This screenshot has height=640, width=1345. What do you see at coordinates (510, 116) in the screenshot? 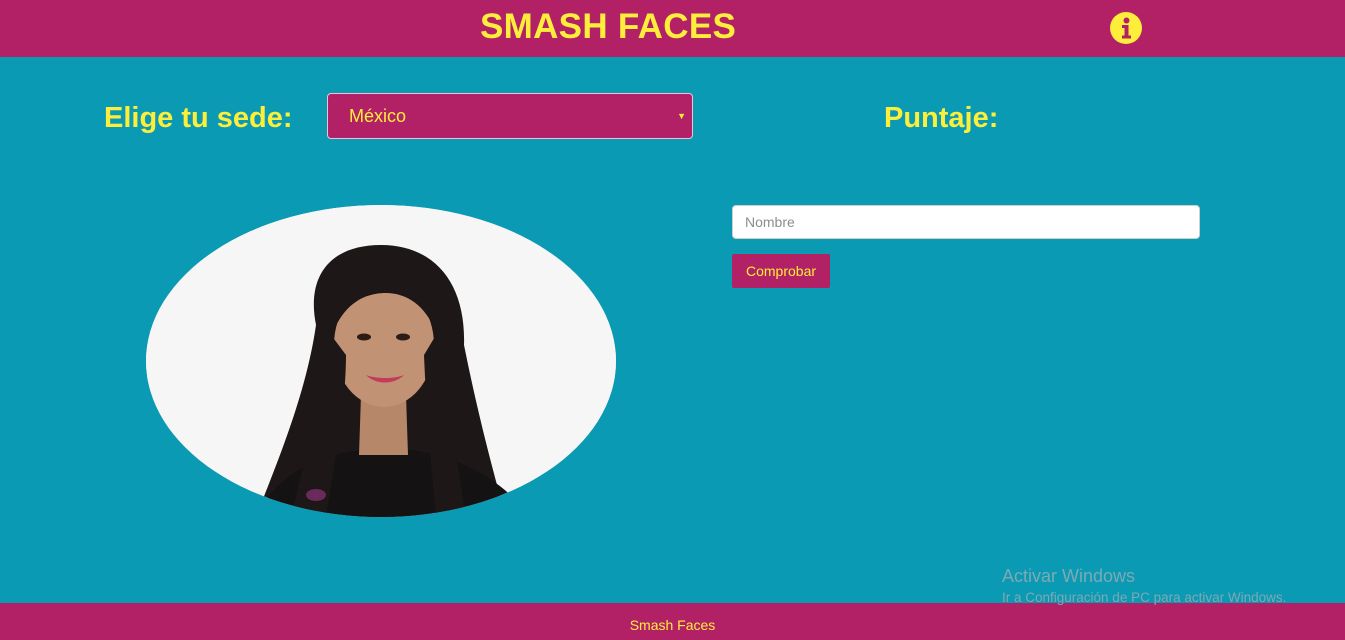
I see `sede-select: México ▼` at bounding box center [510, 116].